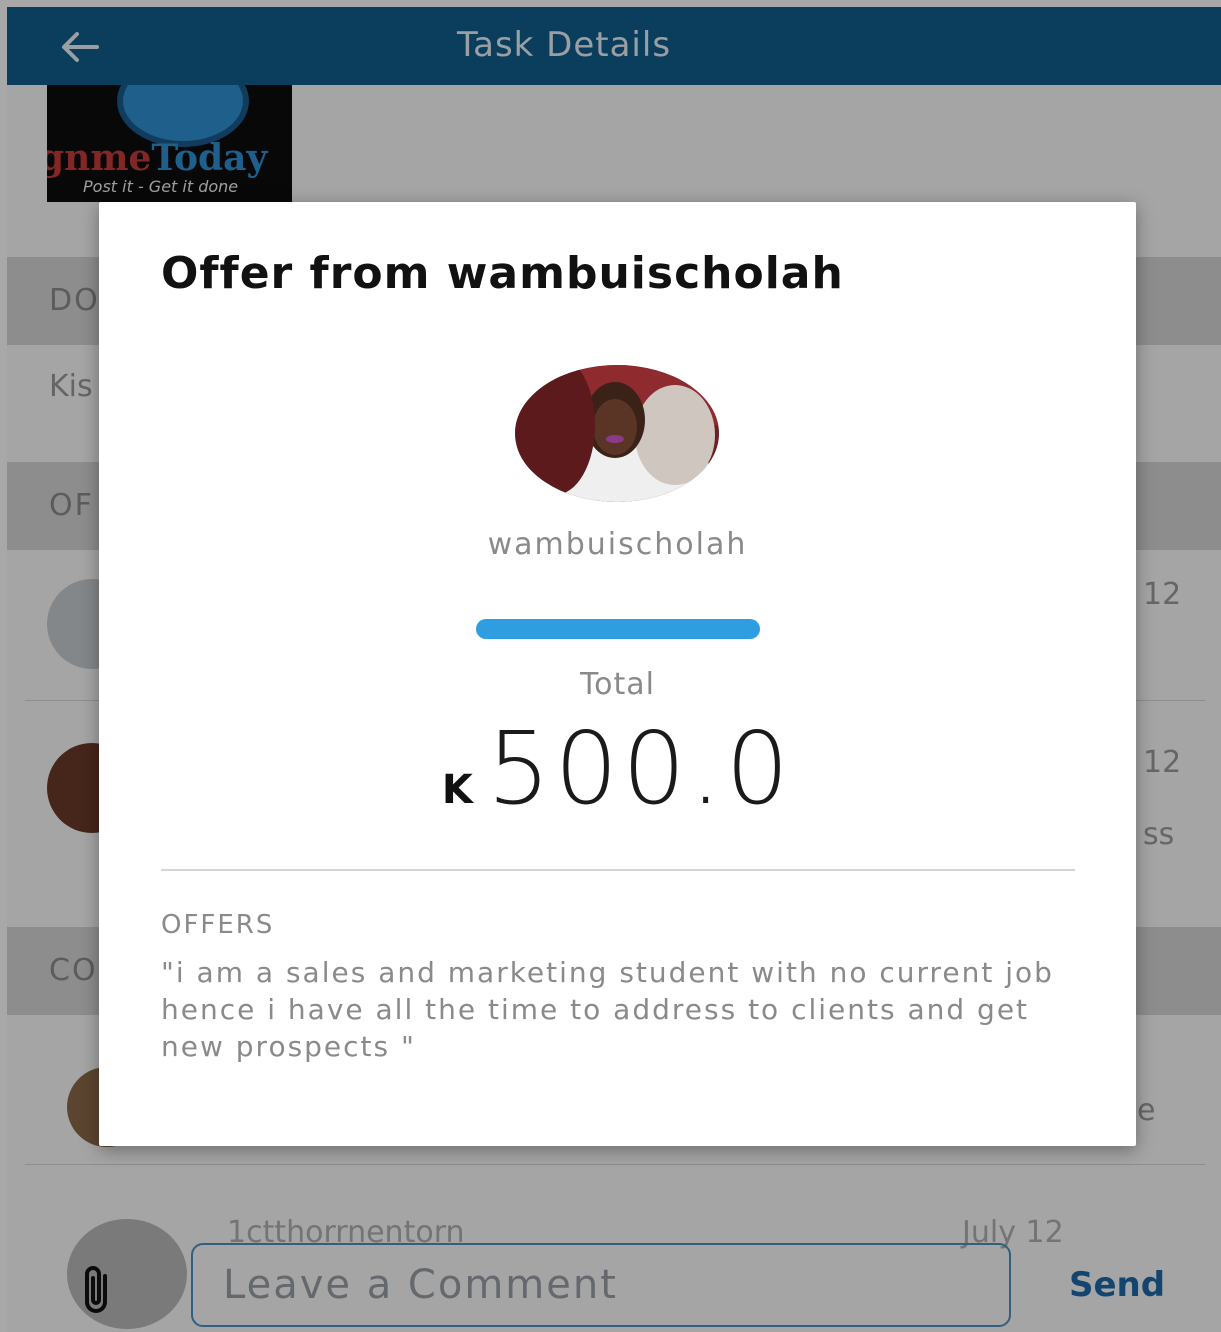  What do you see at coordinates (618, 629) in the screenshot?
I see `rating-bar` at bounding box center [618, 629].